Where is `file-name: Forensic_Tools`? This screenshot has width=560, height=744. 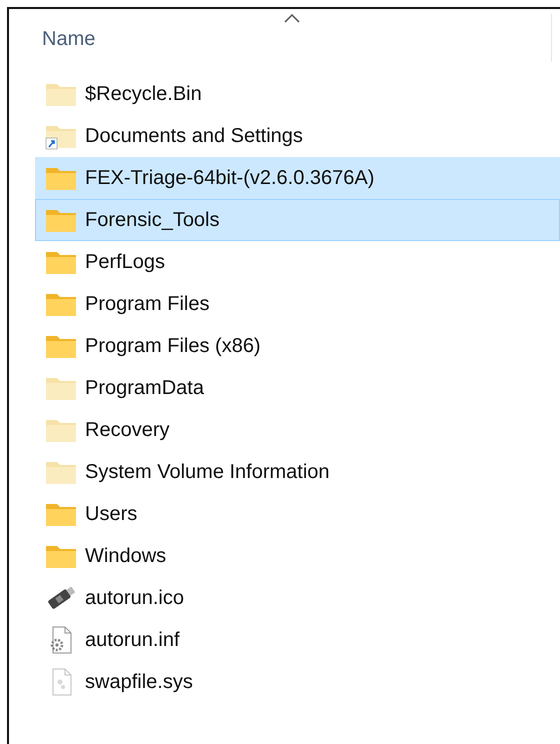
file-name: Forensic_Tools is located at coordinates (152, 220).